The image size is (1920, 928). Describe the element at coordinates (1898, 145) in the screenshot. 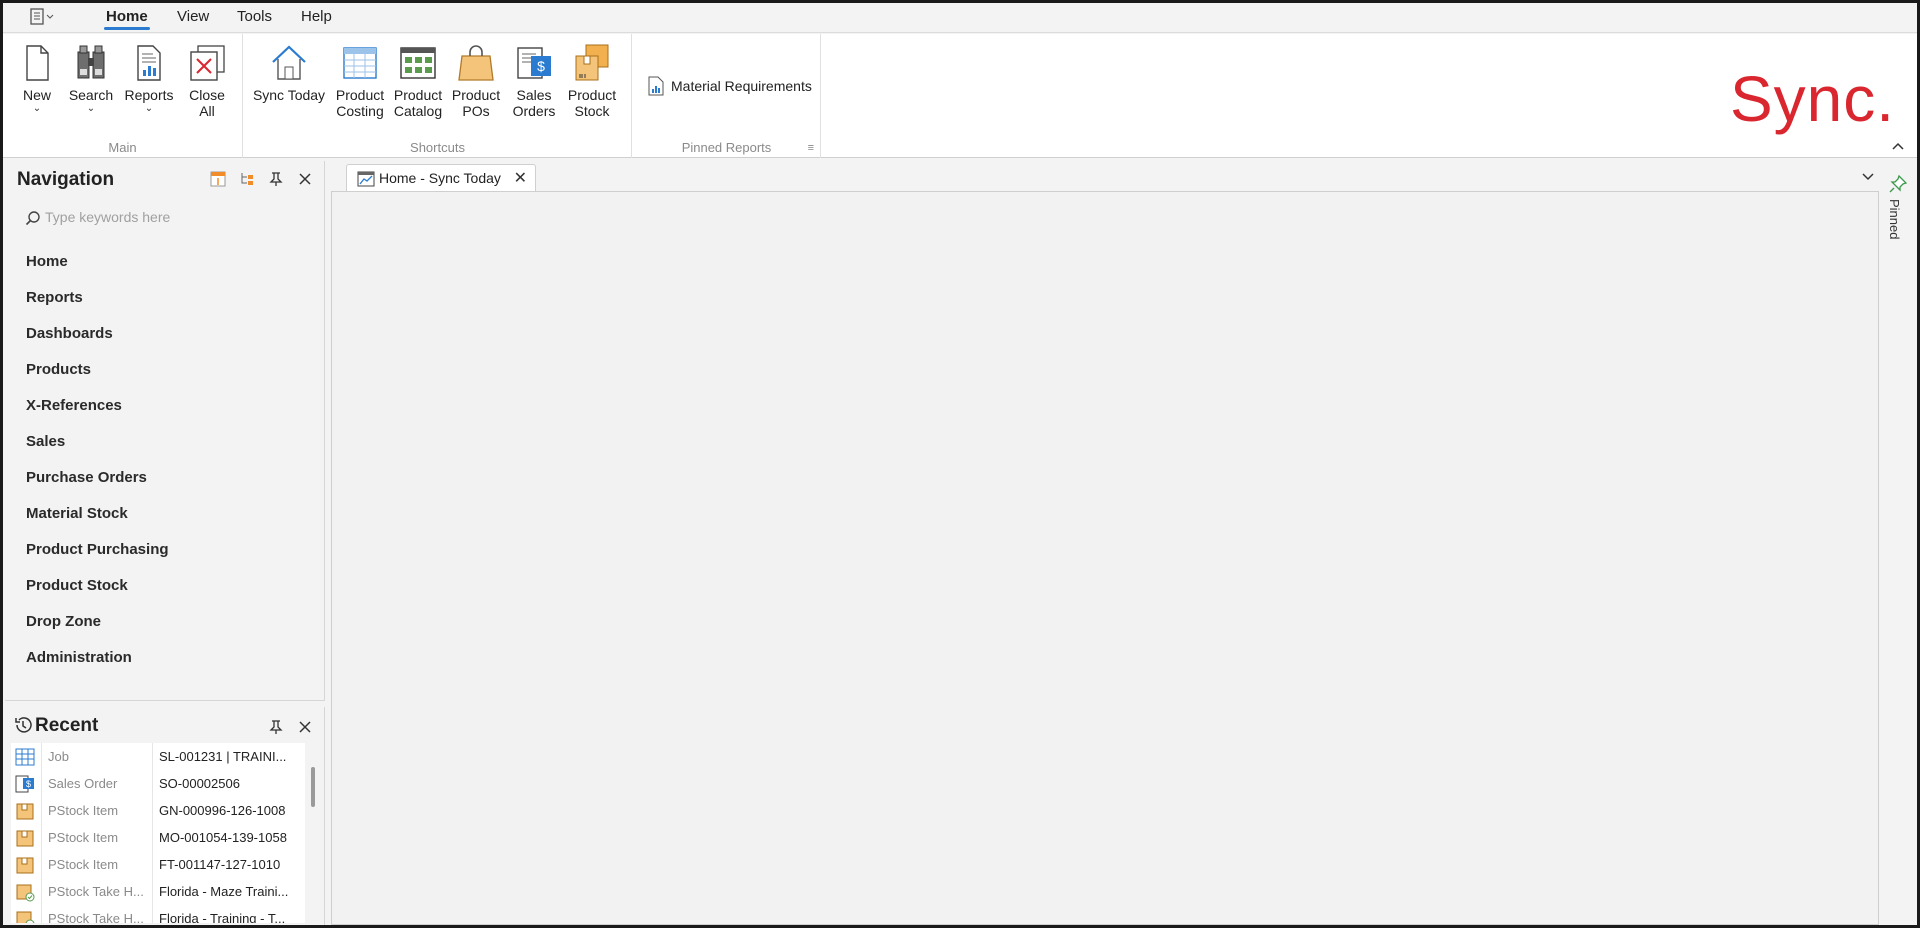

I see `collapse-ribbon-button` at that location.